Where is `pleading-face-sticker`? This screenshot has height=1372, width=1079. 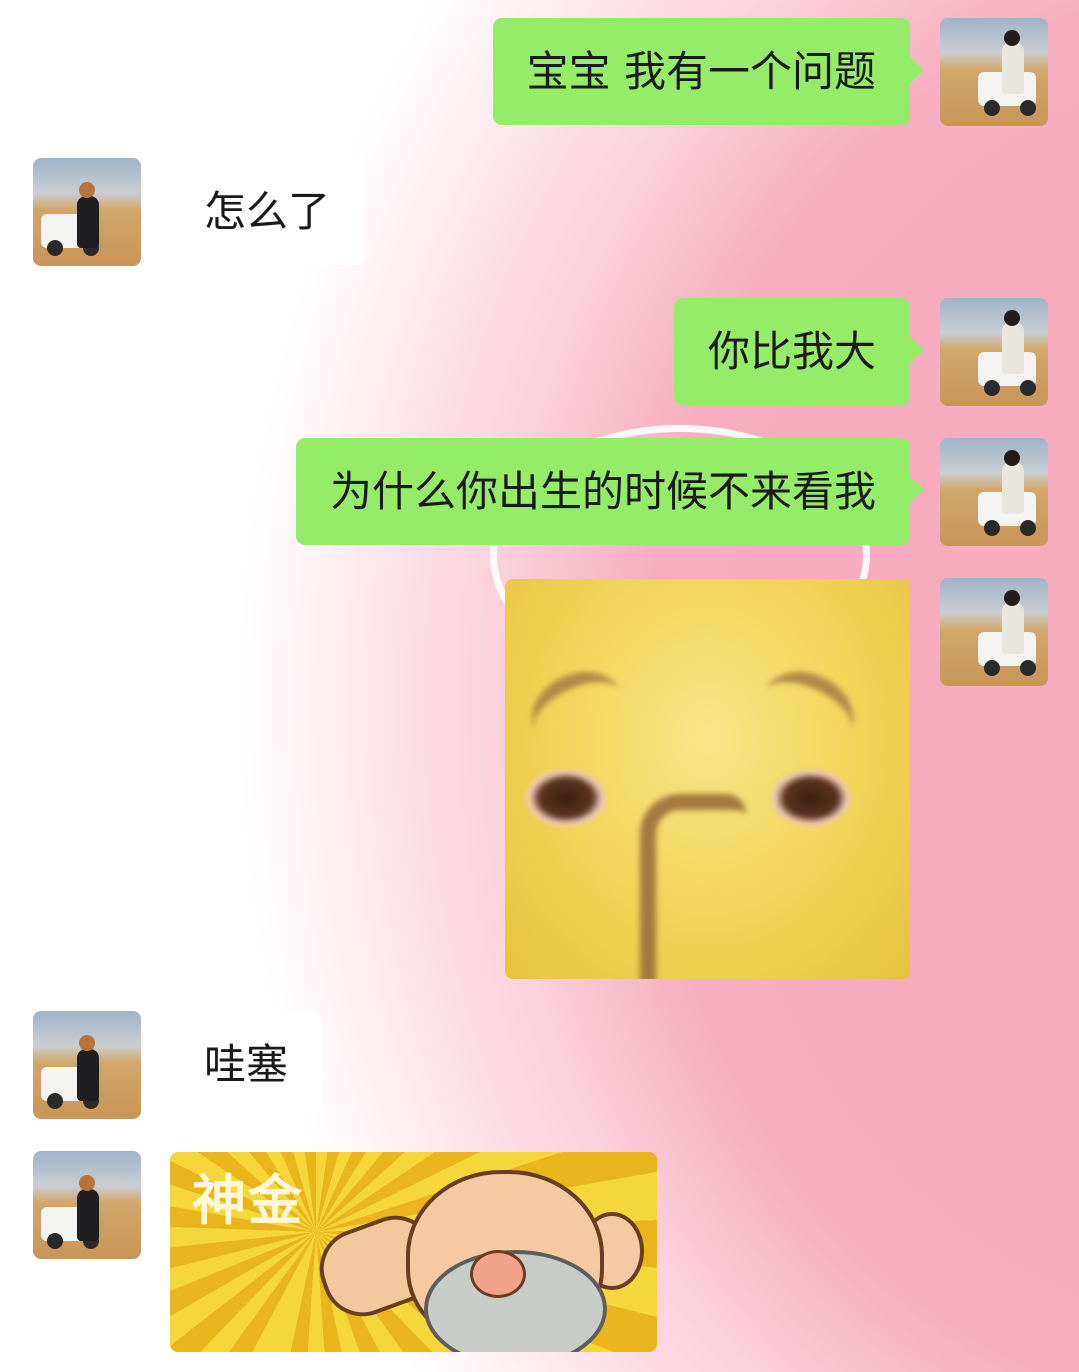
pleading-face-sticker is located at coordinates (707, 779).